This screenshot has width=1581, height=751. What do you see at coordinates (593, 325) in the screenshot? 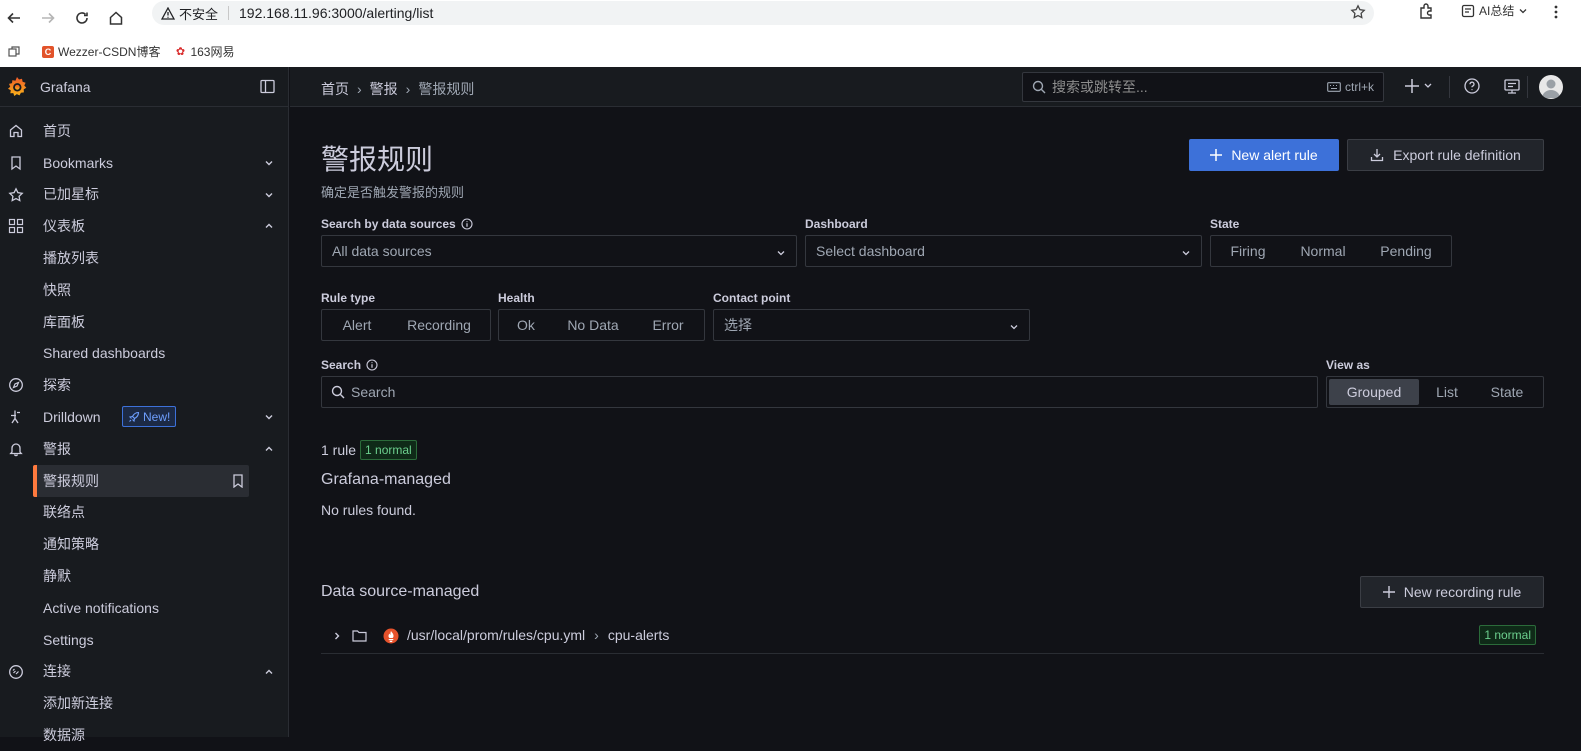
I see `health-no-data: No Data` at bounding box center [593, 325].